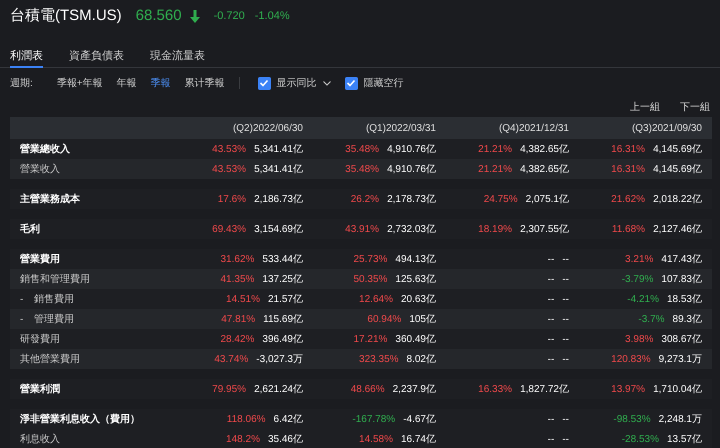 Image resolution: width=720 pixels, height=448 pixels. I want to click on value-cell-text: 2,186.73亿, so click(278, 199).